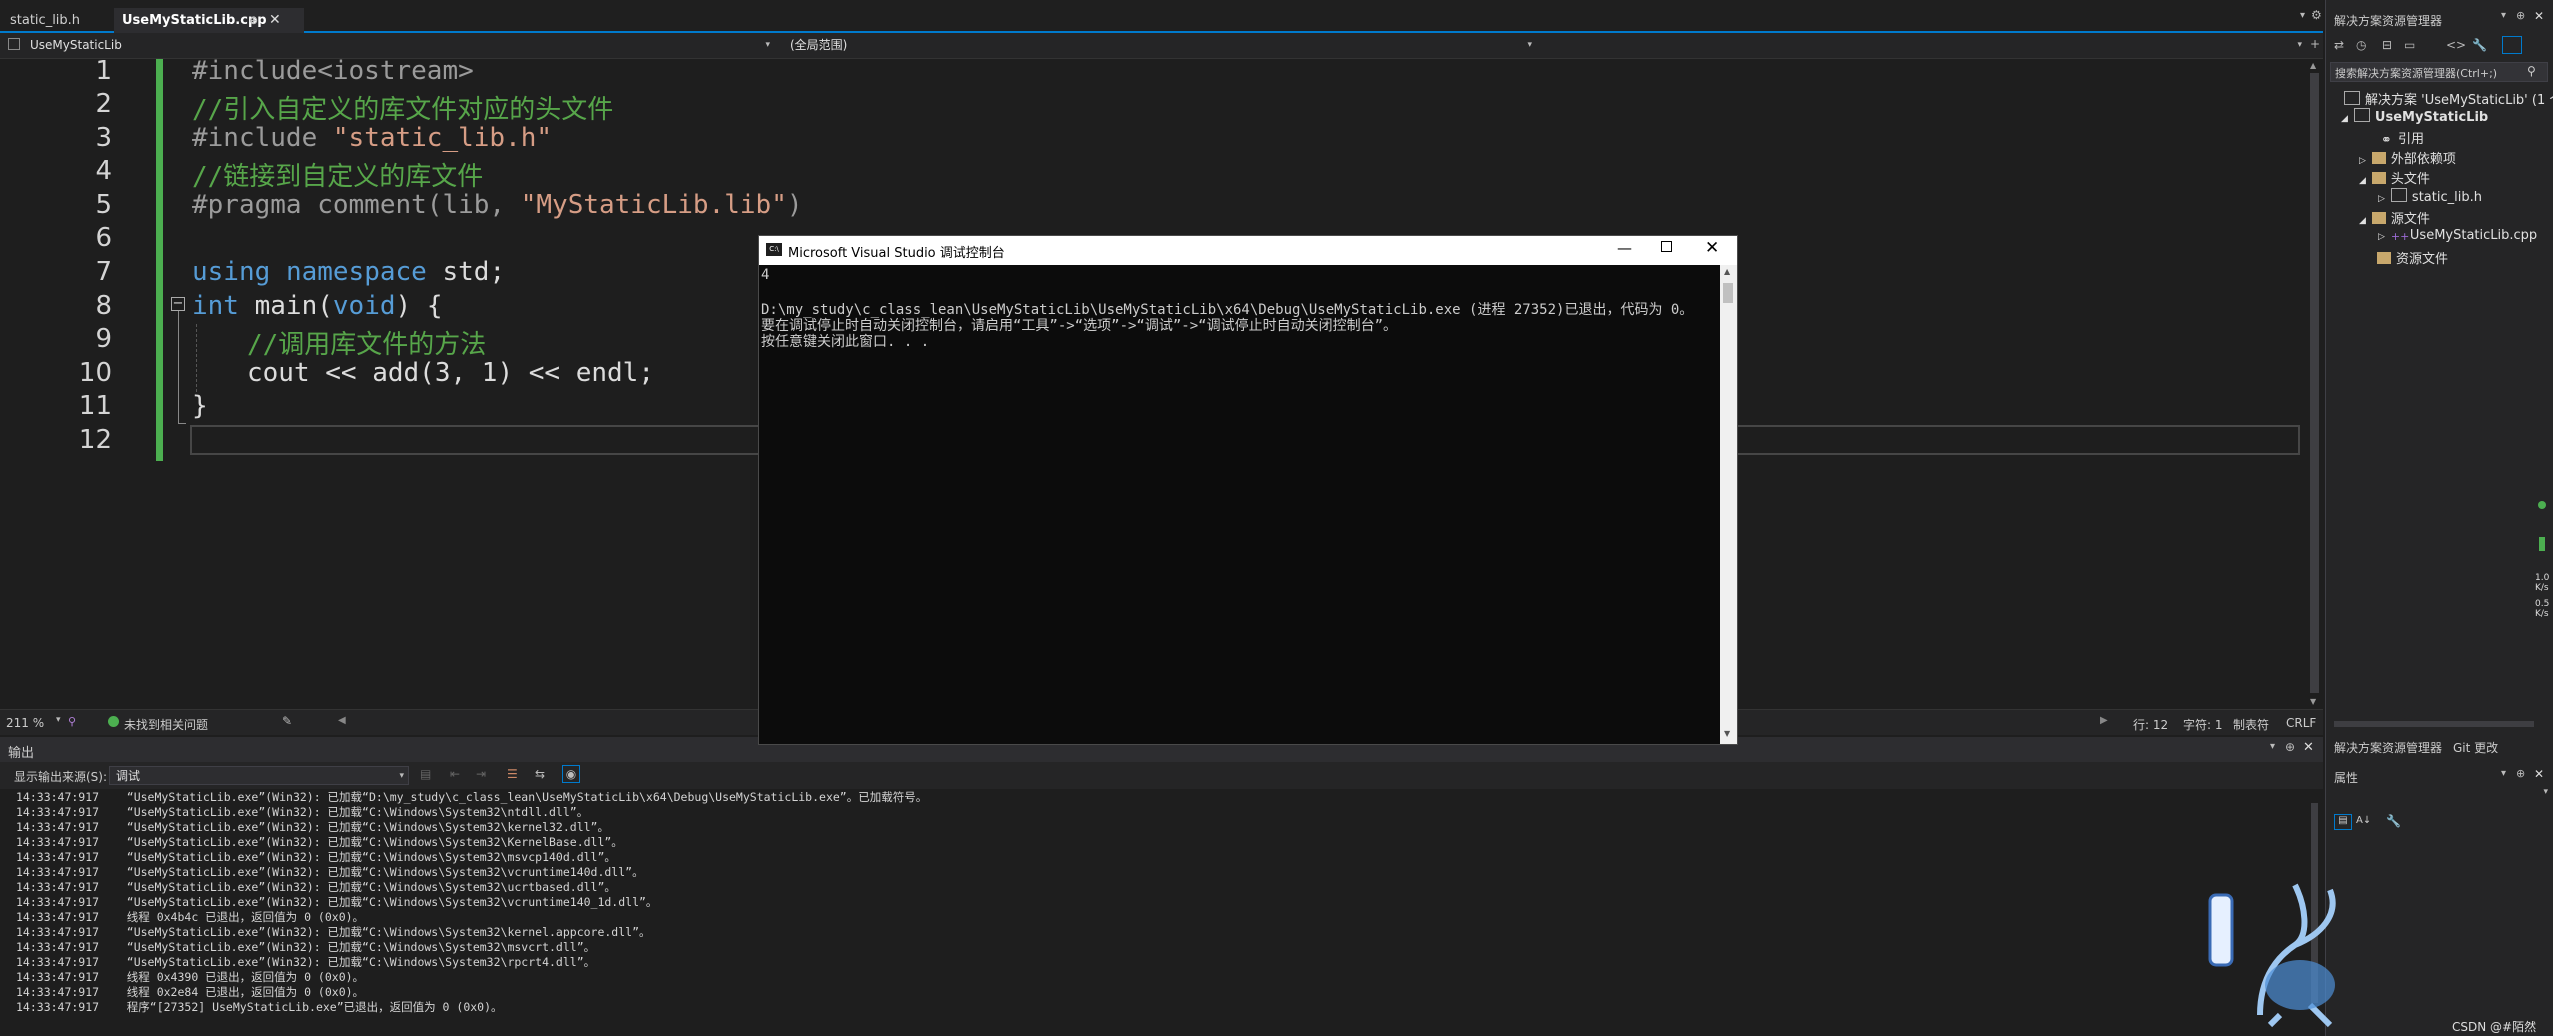  I want to click on upload-unit: K/s, so click(2542, 588).